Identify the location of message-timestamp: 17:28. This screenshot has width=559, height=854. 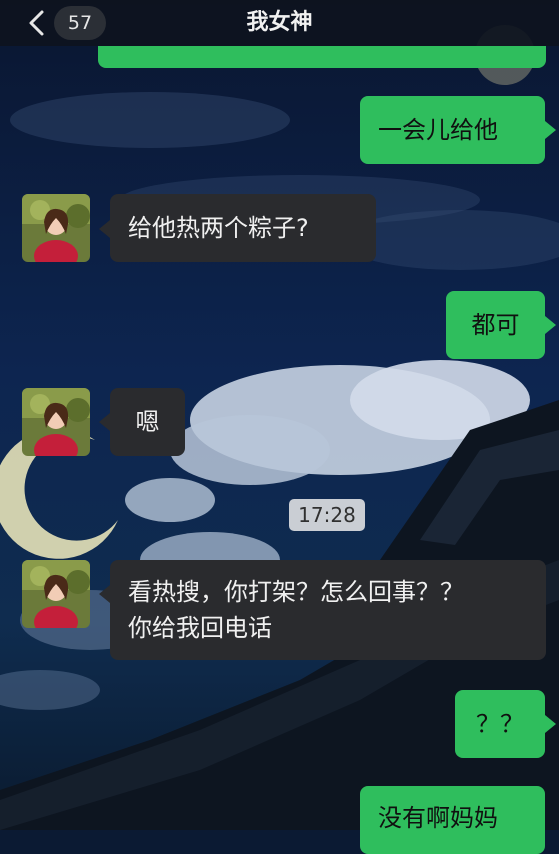
(327, 515).